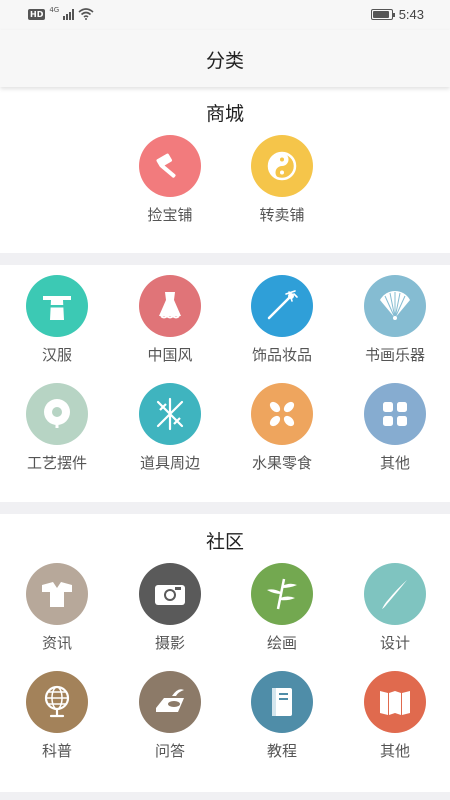 The height and width of the screenshot is (800, 450). I want to click on category-label: 书画乐器, so click(394, 355).